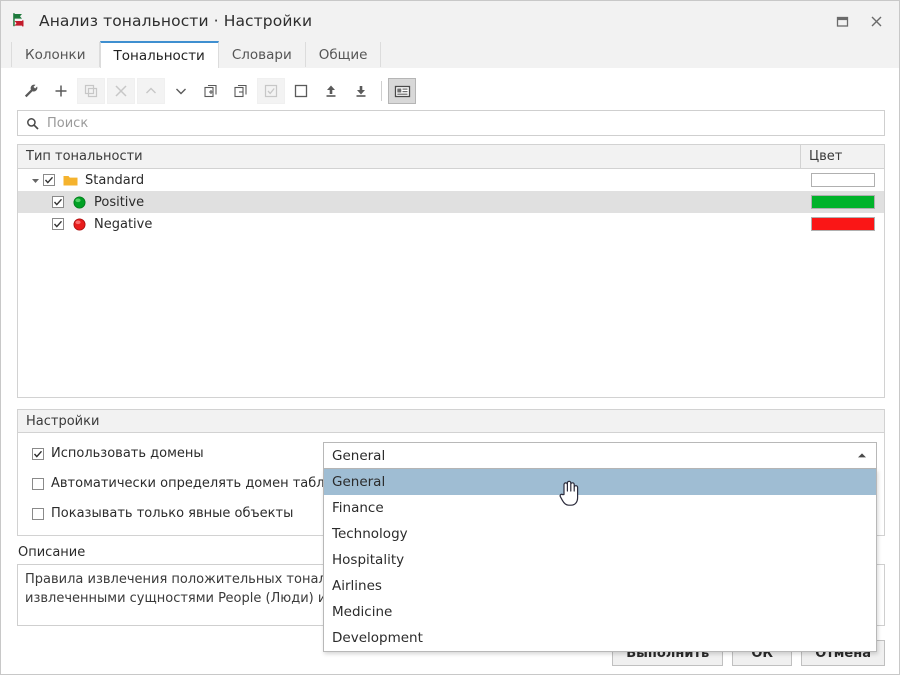  I want to click on dropdown-option-technology: Technology, so click(600, 534).